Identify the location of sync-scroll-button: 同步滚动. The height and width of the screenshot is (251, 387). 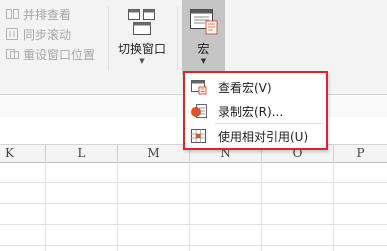
(49, 34).